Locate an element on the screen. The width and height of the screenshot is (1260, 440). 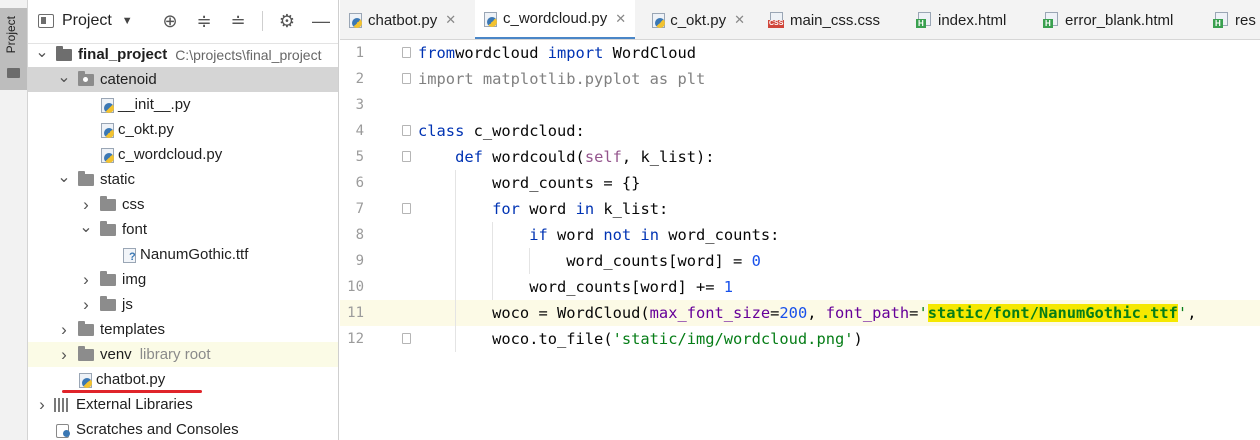
code-token: woco.to_file( is located at coordinates (515, 339).